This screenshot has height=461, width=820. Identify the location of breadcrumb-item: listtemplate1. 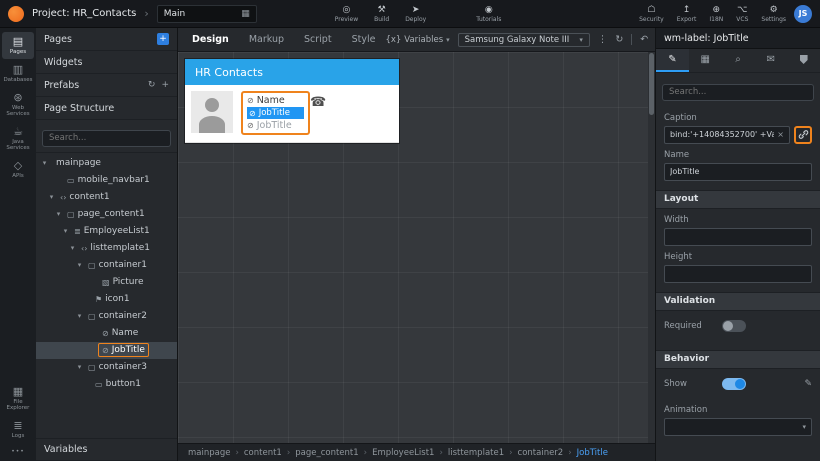
(483, 453).